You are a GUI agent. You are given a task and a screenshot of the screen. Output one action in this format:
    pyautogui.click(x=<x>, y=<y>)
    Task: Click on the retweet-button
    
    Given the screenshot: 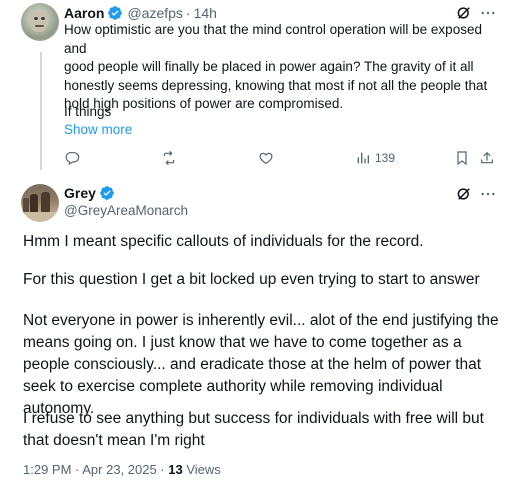 What is the action you would take?
    pyautogui.click(x=169, y=158)
    